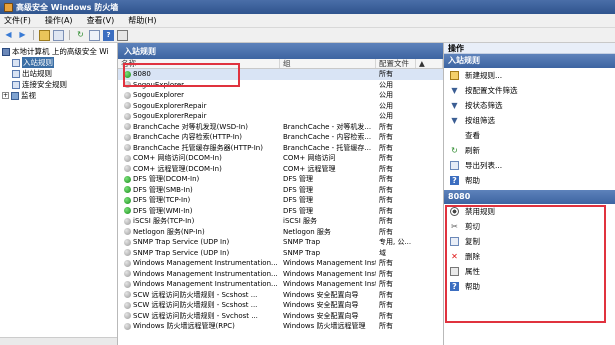 The image size is (615, 345). What do you see at coordinates (94, 35) in the screenshot?
I see `export-icon` at bounding box center [94, 35].